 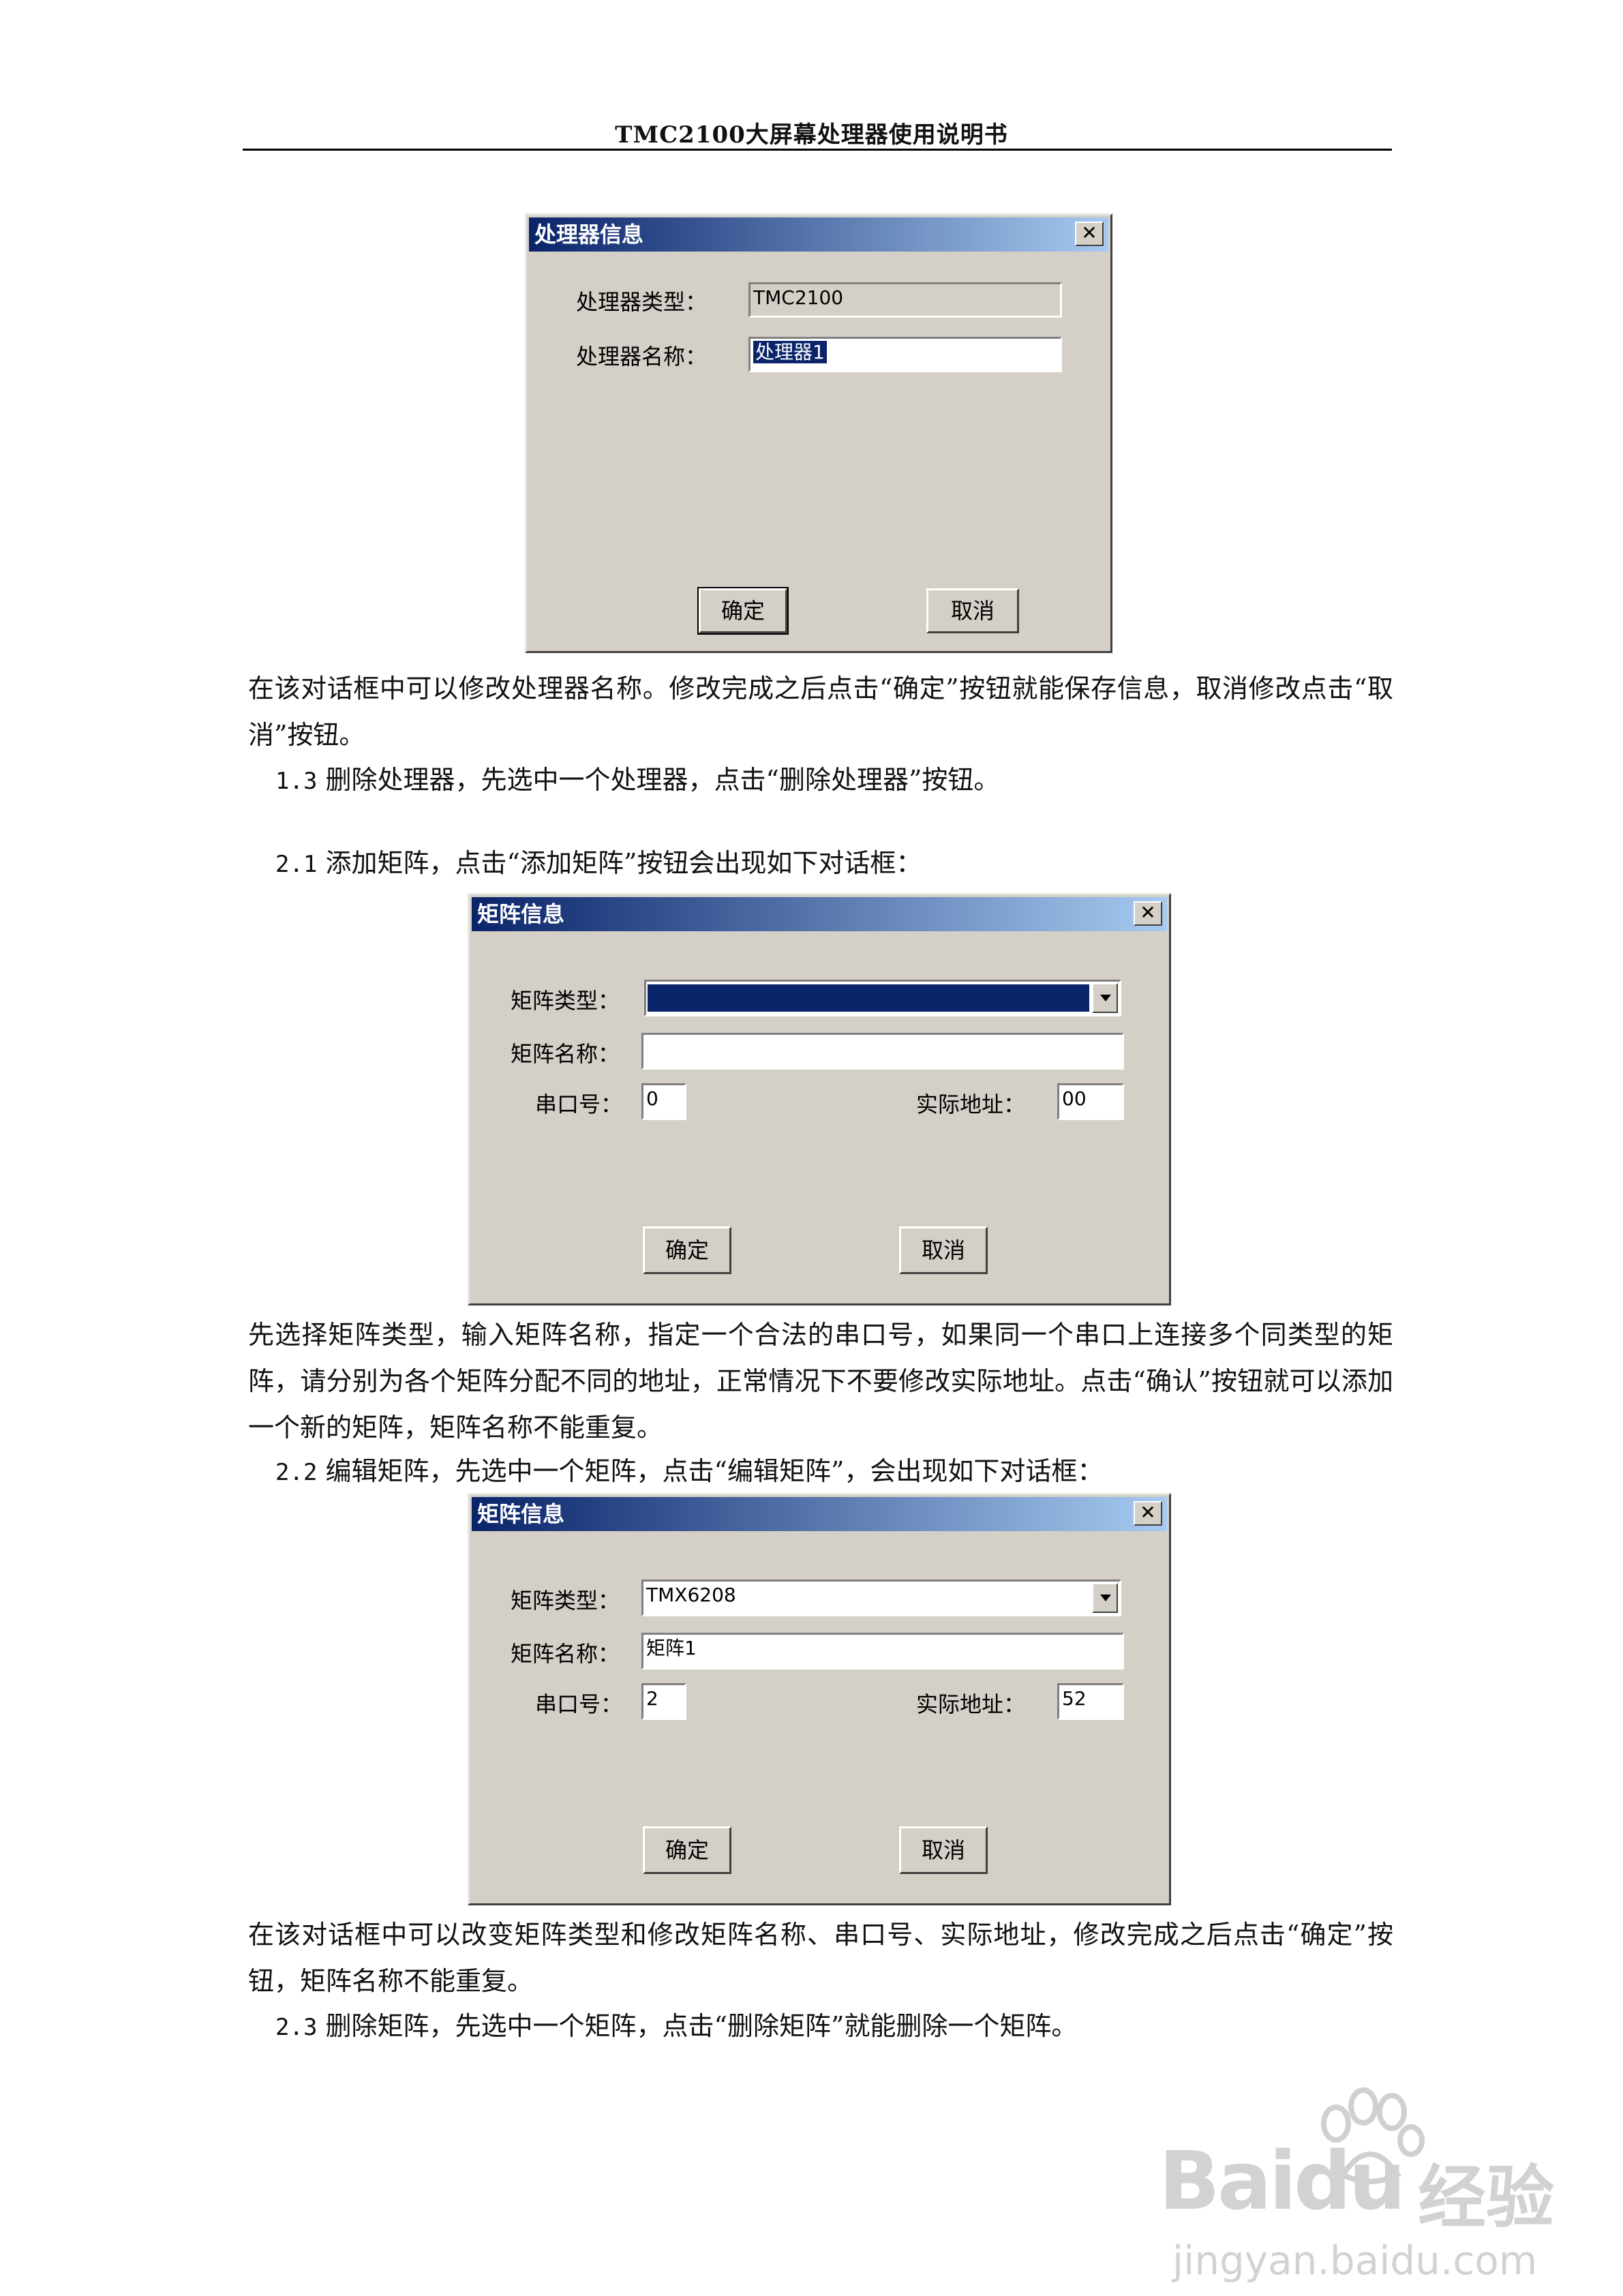 I want to click on header-rule, so click(x=817, y=150).